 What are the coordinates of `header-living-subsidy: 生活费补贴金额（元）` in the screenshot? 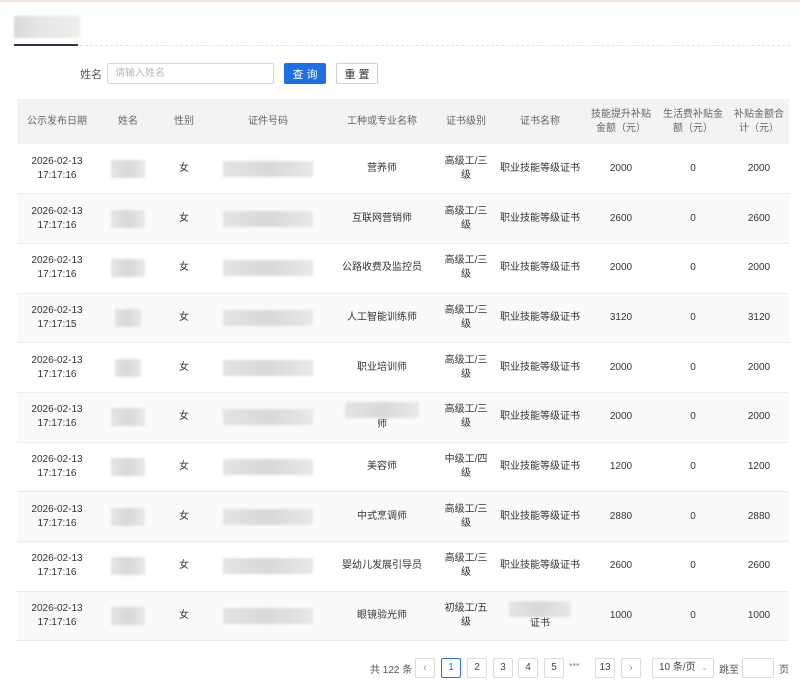 It's located at (693, 121).